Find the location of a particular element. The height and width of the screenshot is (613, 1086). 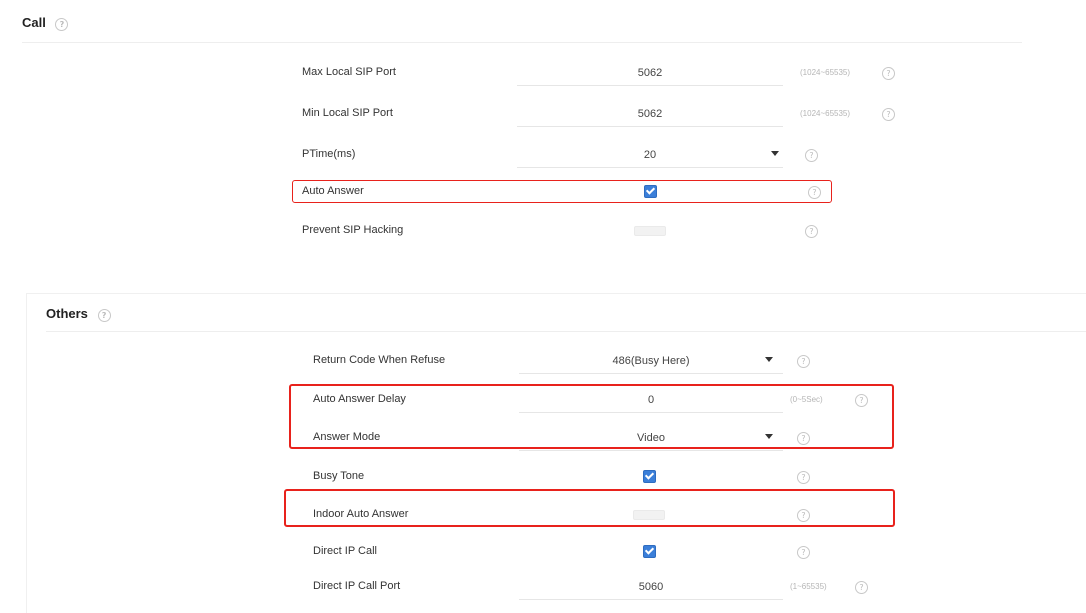

direct-ip-call-port-row: Direct IP Call Port 5060 (1~65535) ? is located at coordinates (543, 587).